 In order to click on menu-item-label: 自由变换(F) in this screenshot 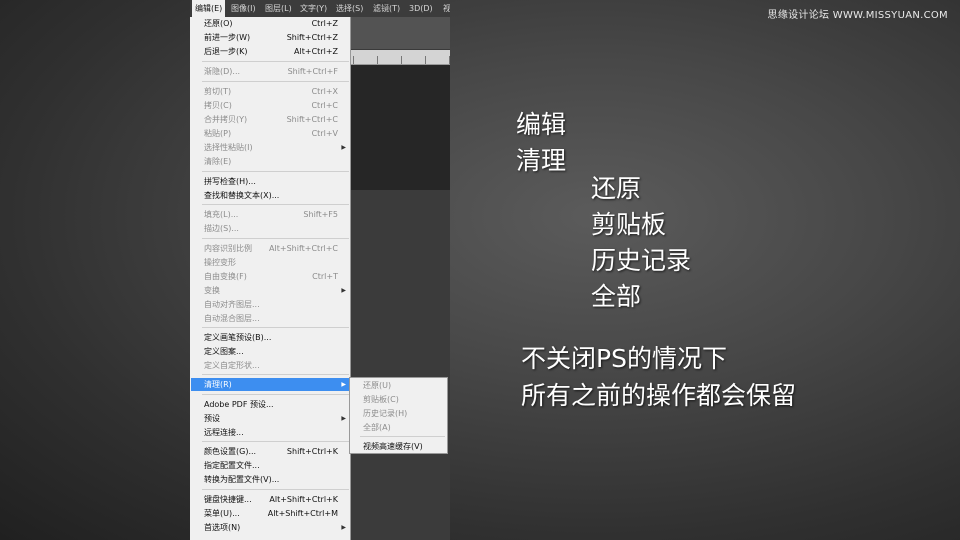, I will do `click(225, 276)`.